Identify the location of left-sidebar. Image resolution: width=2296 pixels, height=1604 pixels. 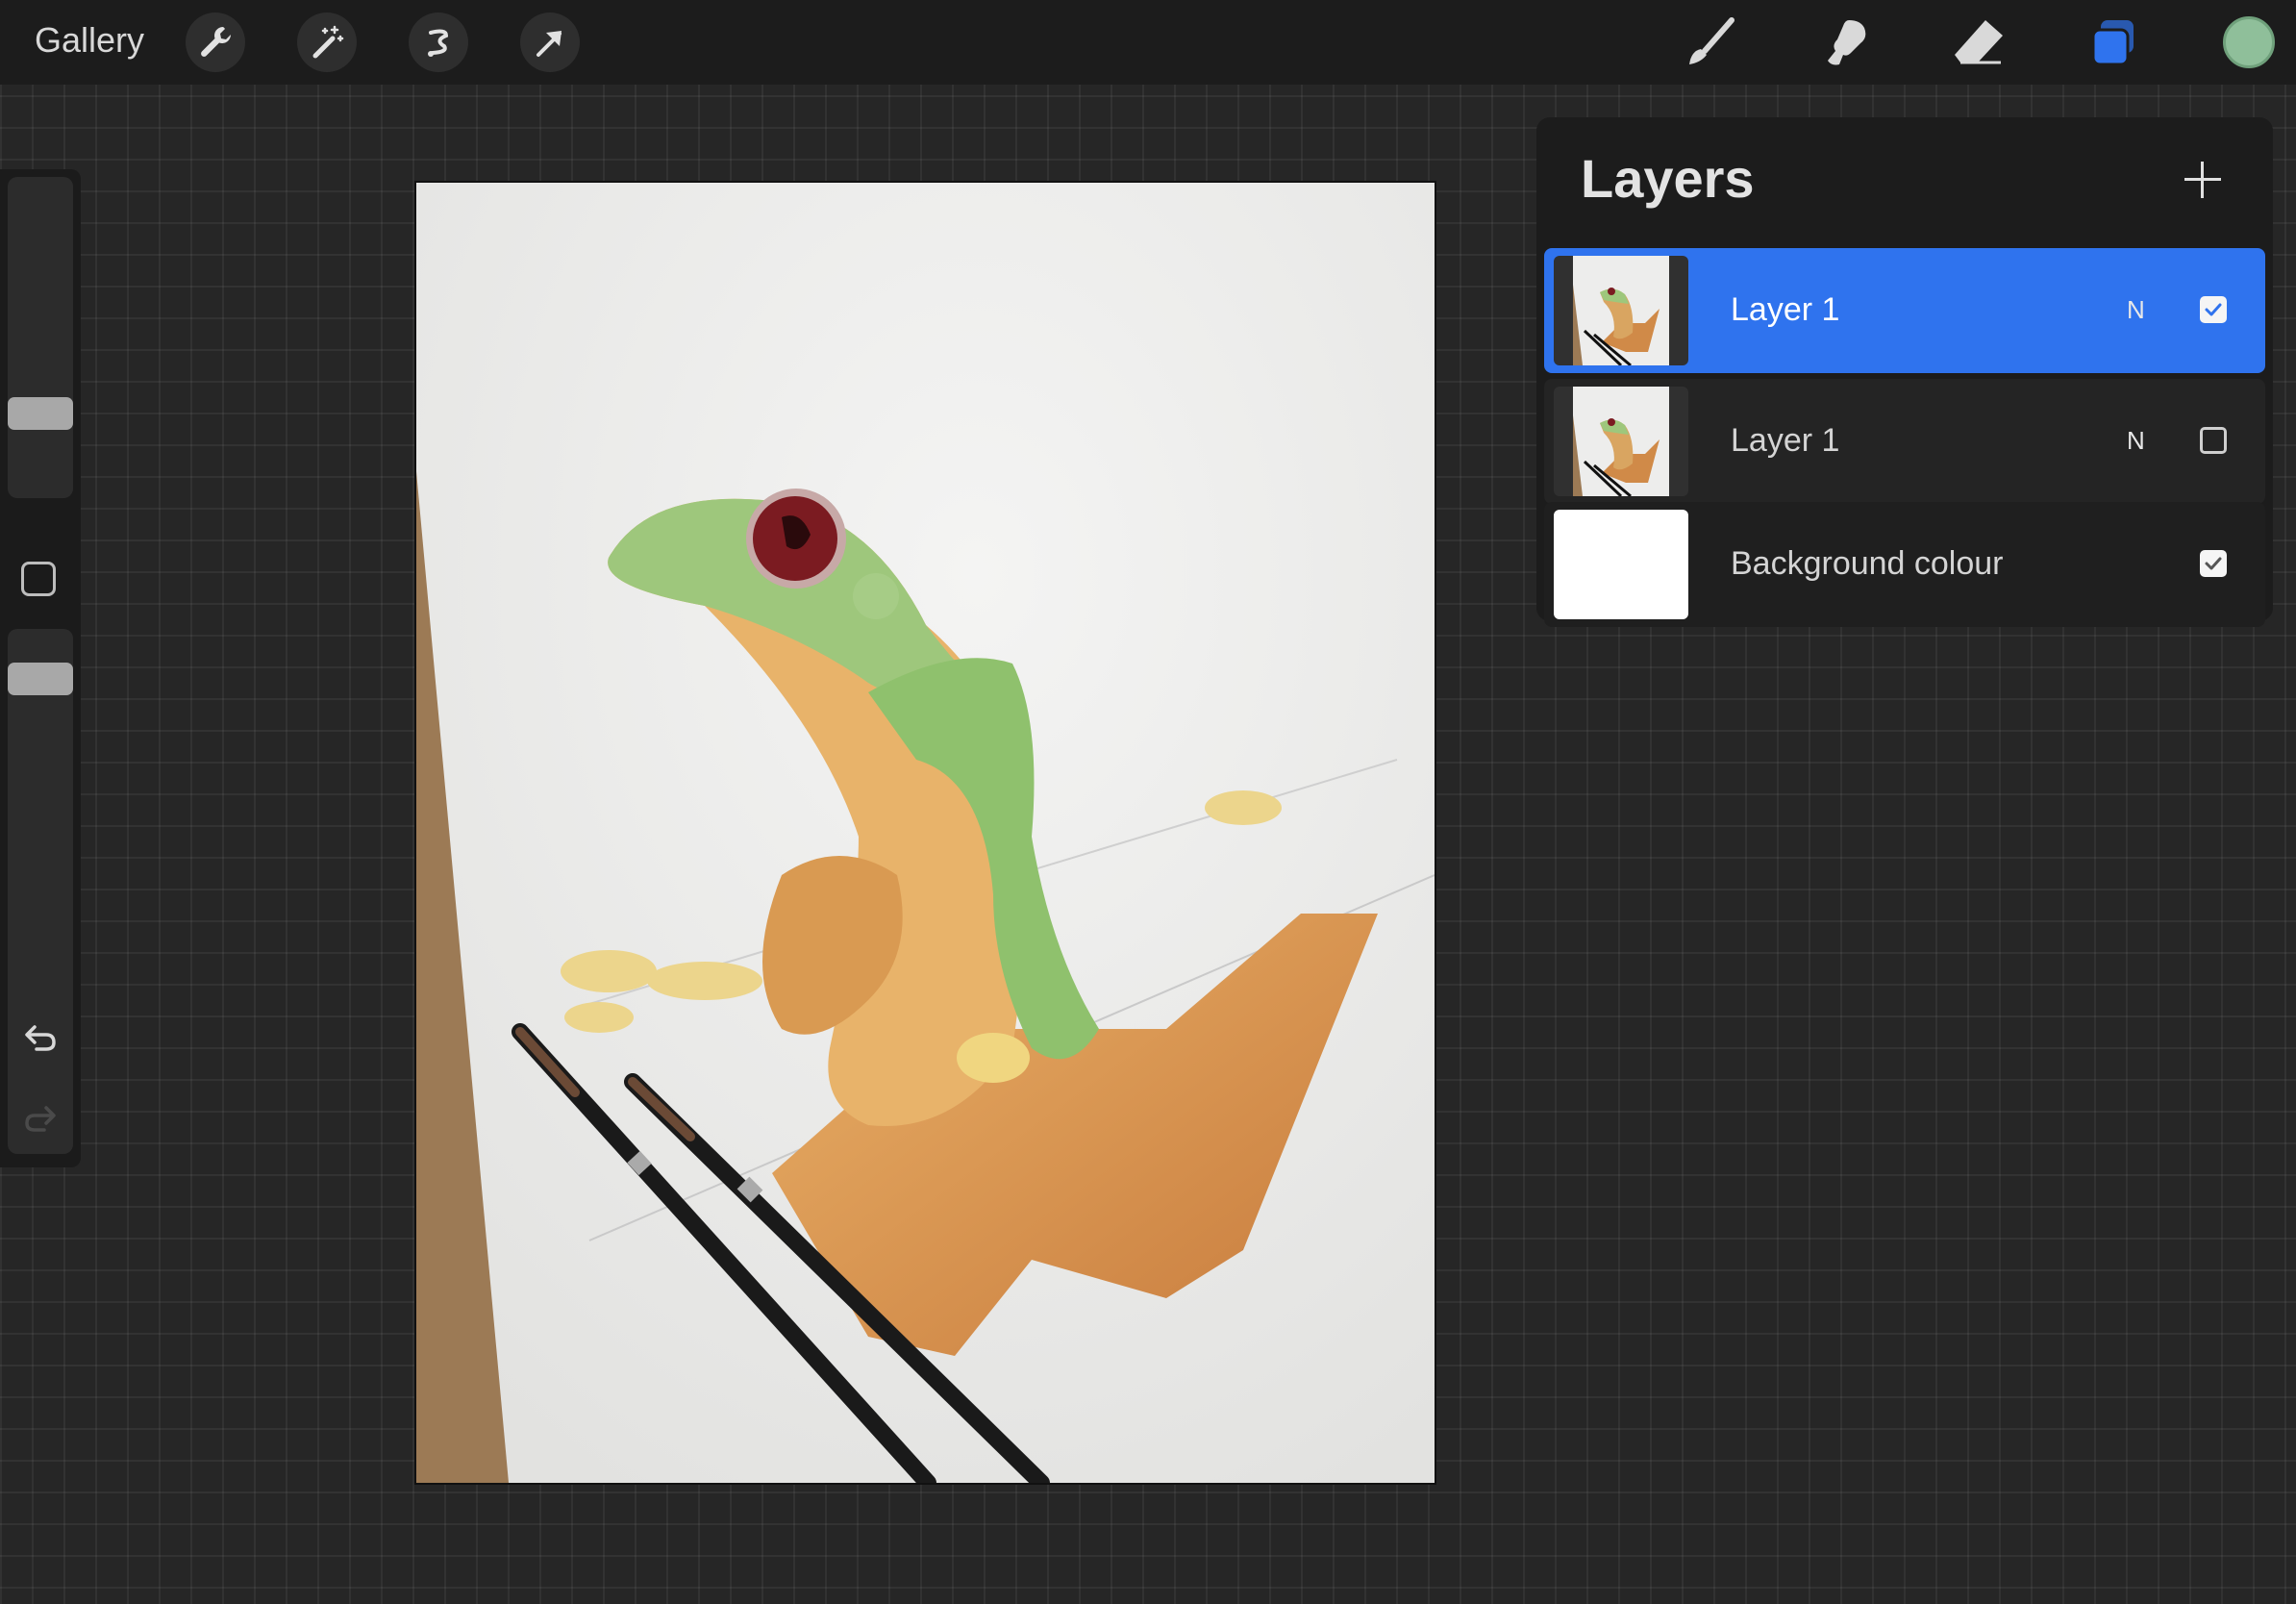
(40, 668).